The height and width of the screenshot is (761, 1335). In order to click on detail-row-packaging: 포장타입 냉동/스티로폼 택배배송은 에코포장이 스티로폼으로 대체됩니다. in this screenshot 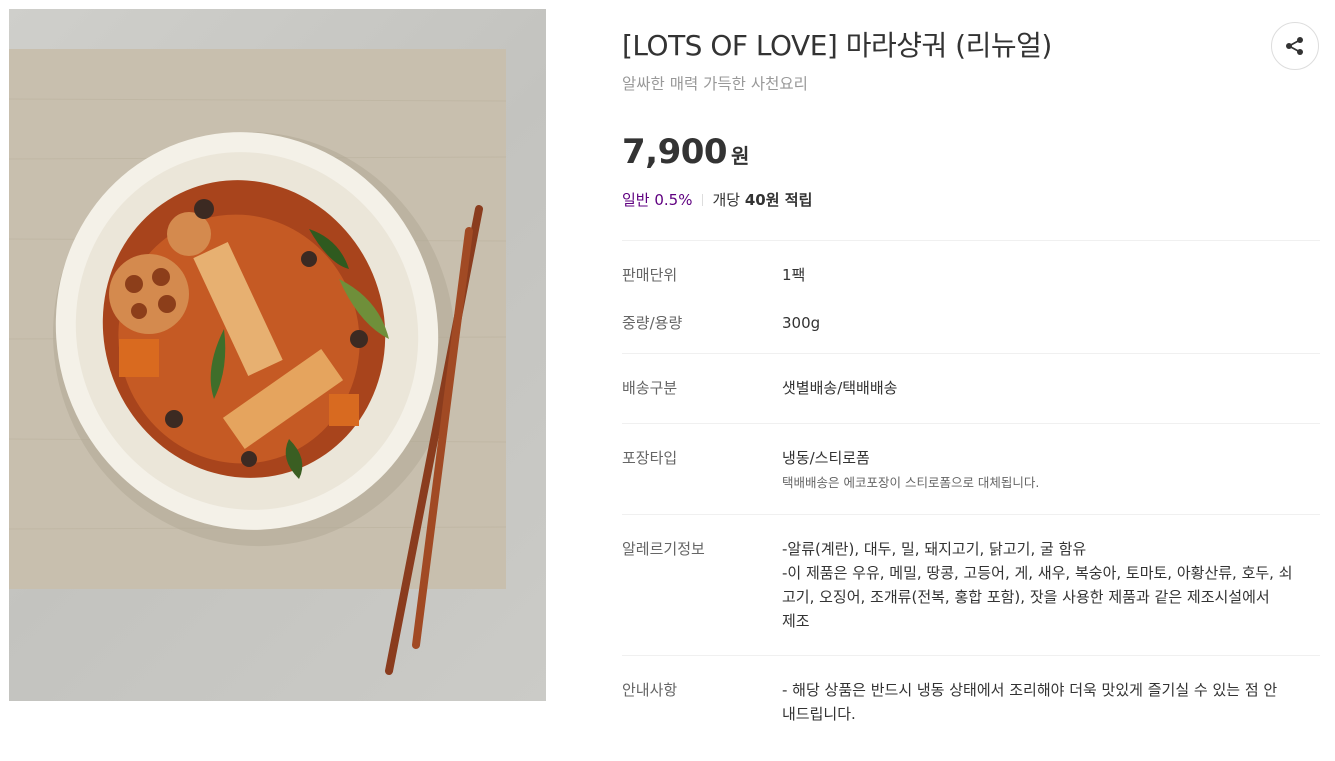, I will do `click(971, 469)`.